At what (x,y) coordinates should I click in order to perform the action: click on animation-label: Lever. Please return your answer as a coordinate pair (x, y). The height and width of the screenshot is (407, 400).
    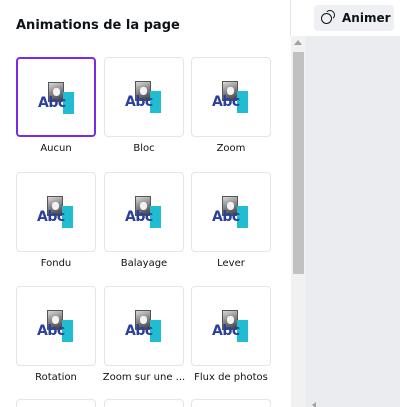
    Looking at the image, I should click on (231, 263).